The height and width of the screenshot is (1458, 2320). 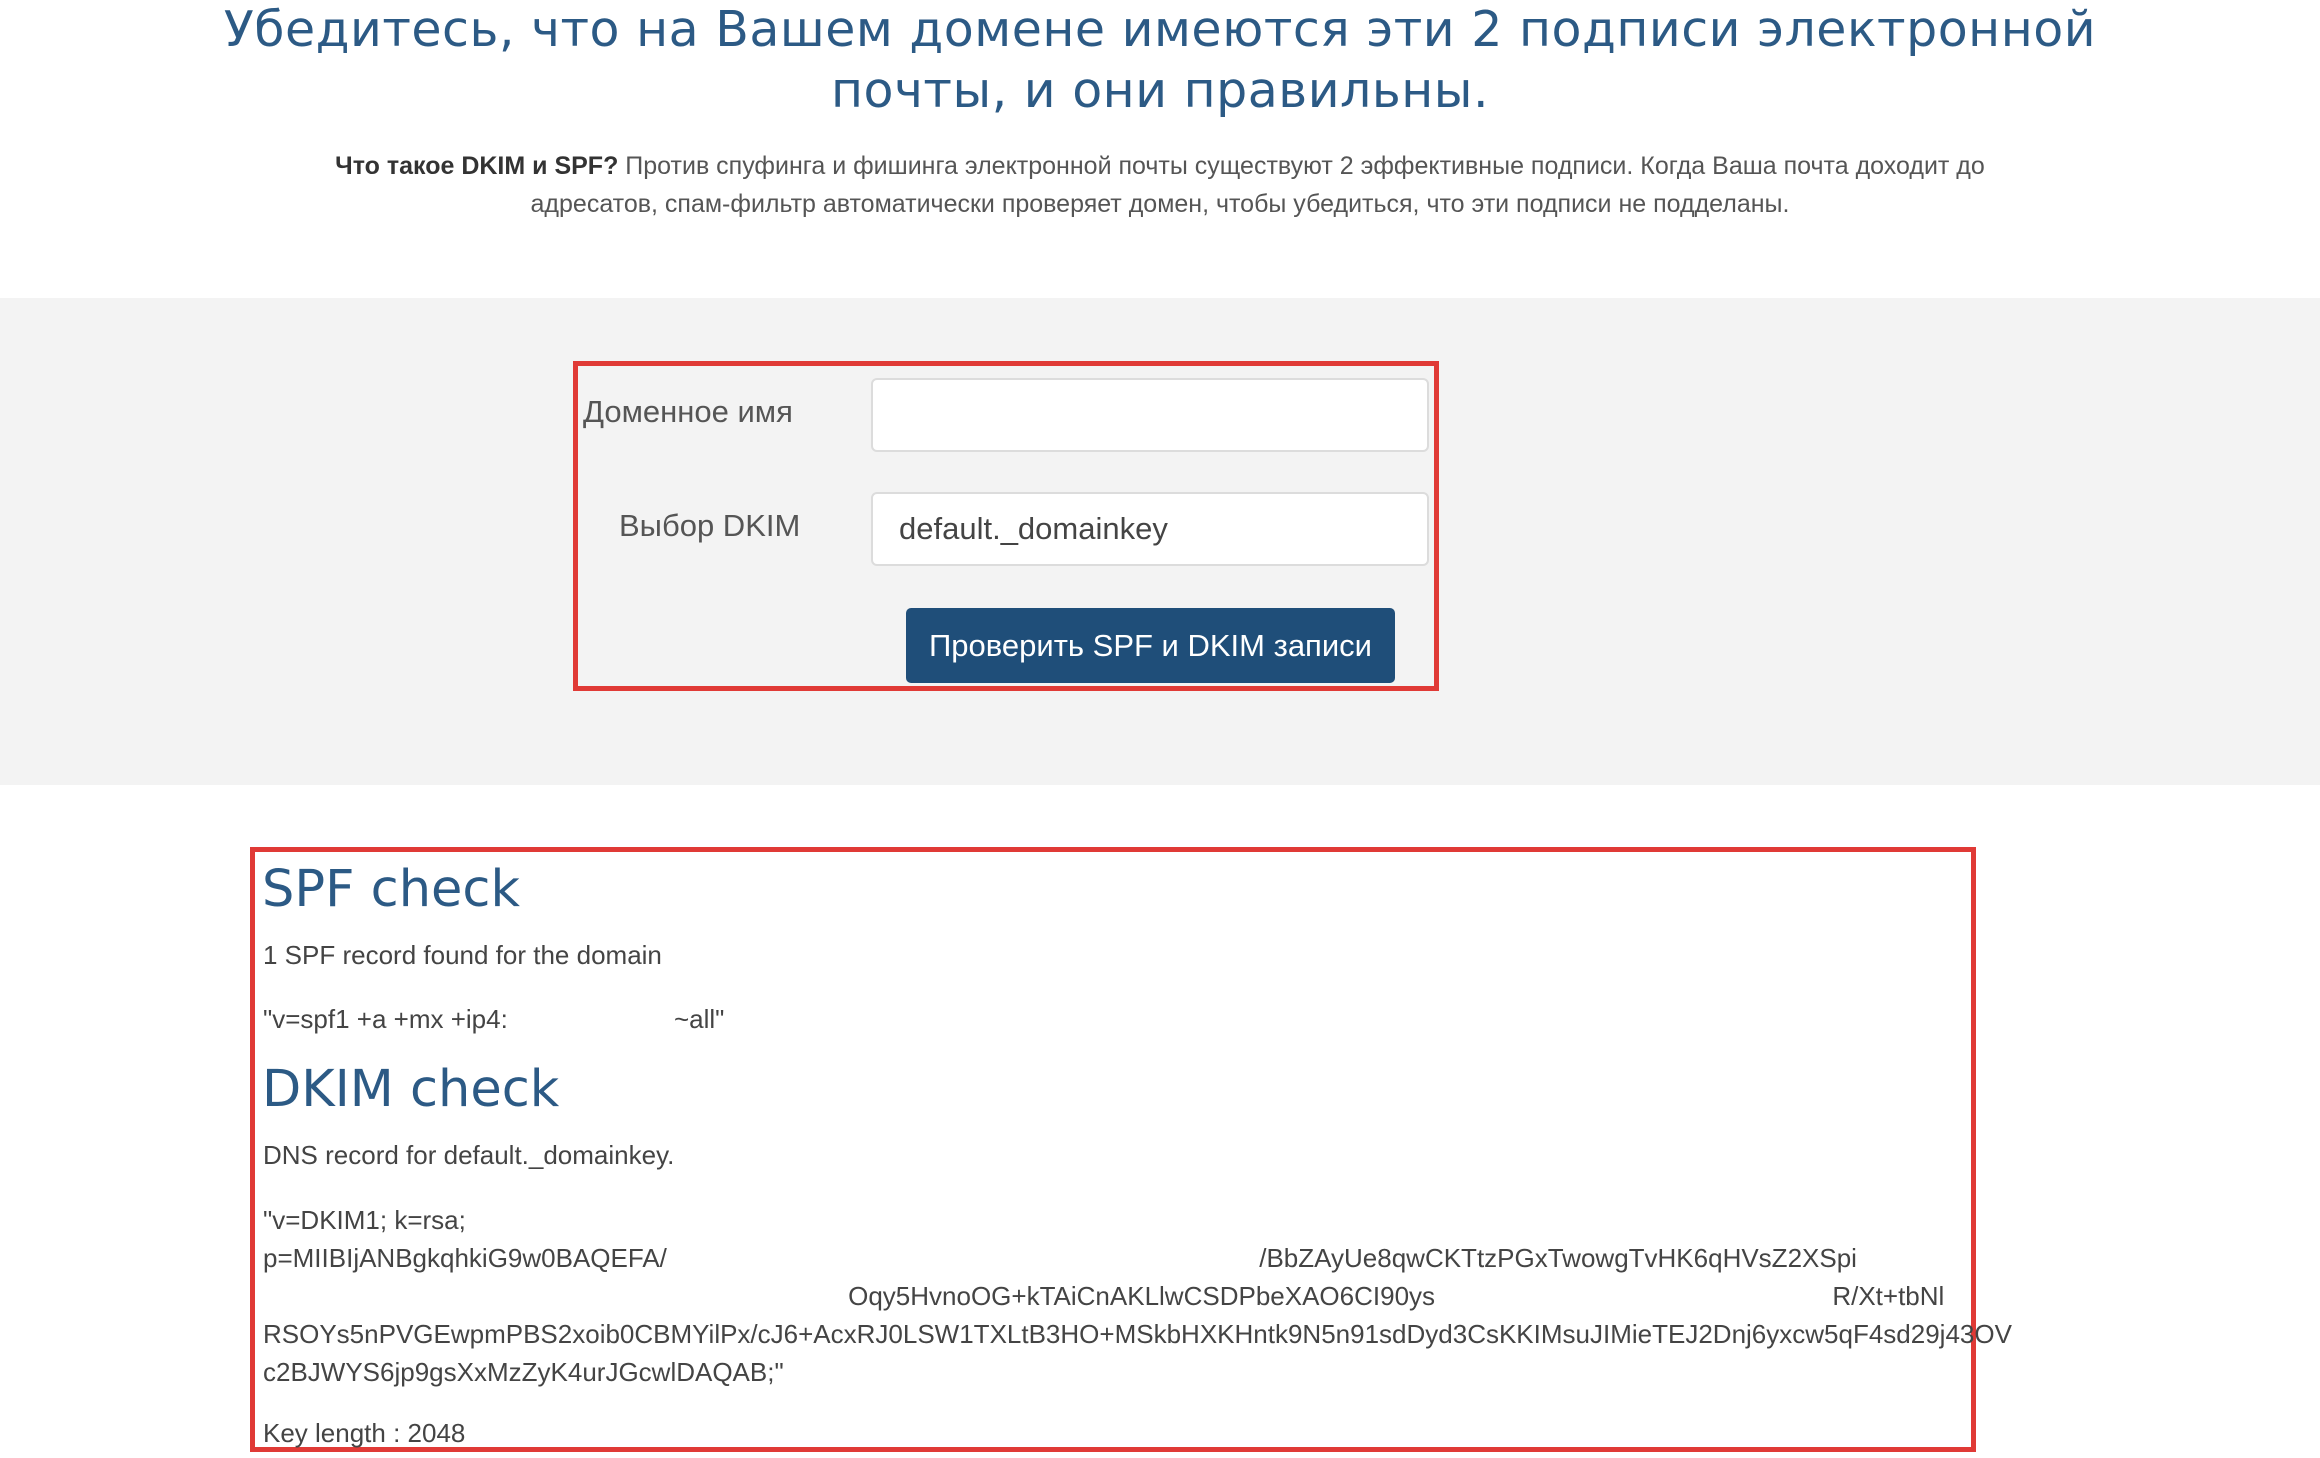 I want to click on dkim-dns-record-label: DNS record for default._domainkey., so click(x=469, y=1155).